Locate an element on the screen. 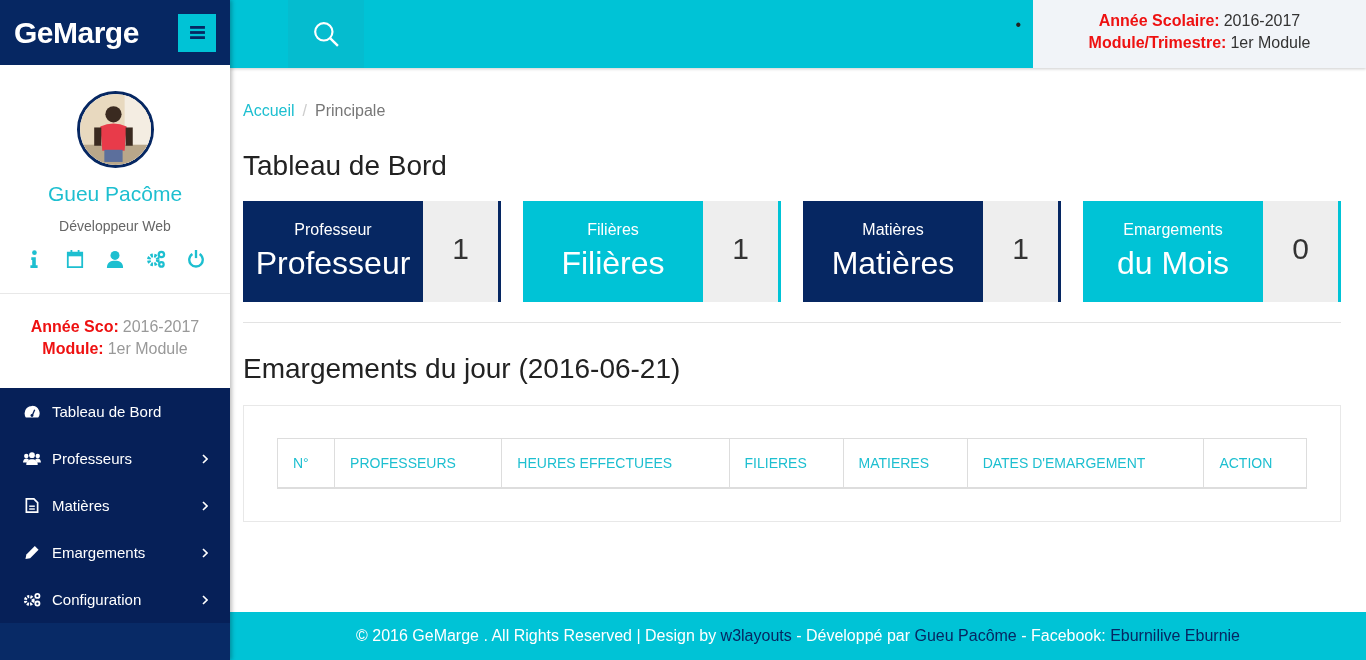 This screenshot has height=660, width=1366. section-title: Emargements du jour (2016-06-21) is located at coordinates (462, 369).